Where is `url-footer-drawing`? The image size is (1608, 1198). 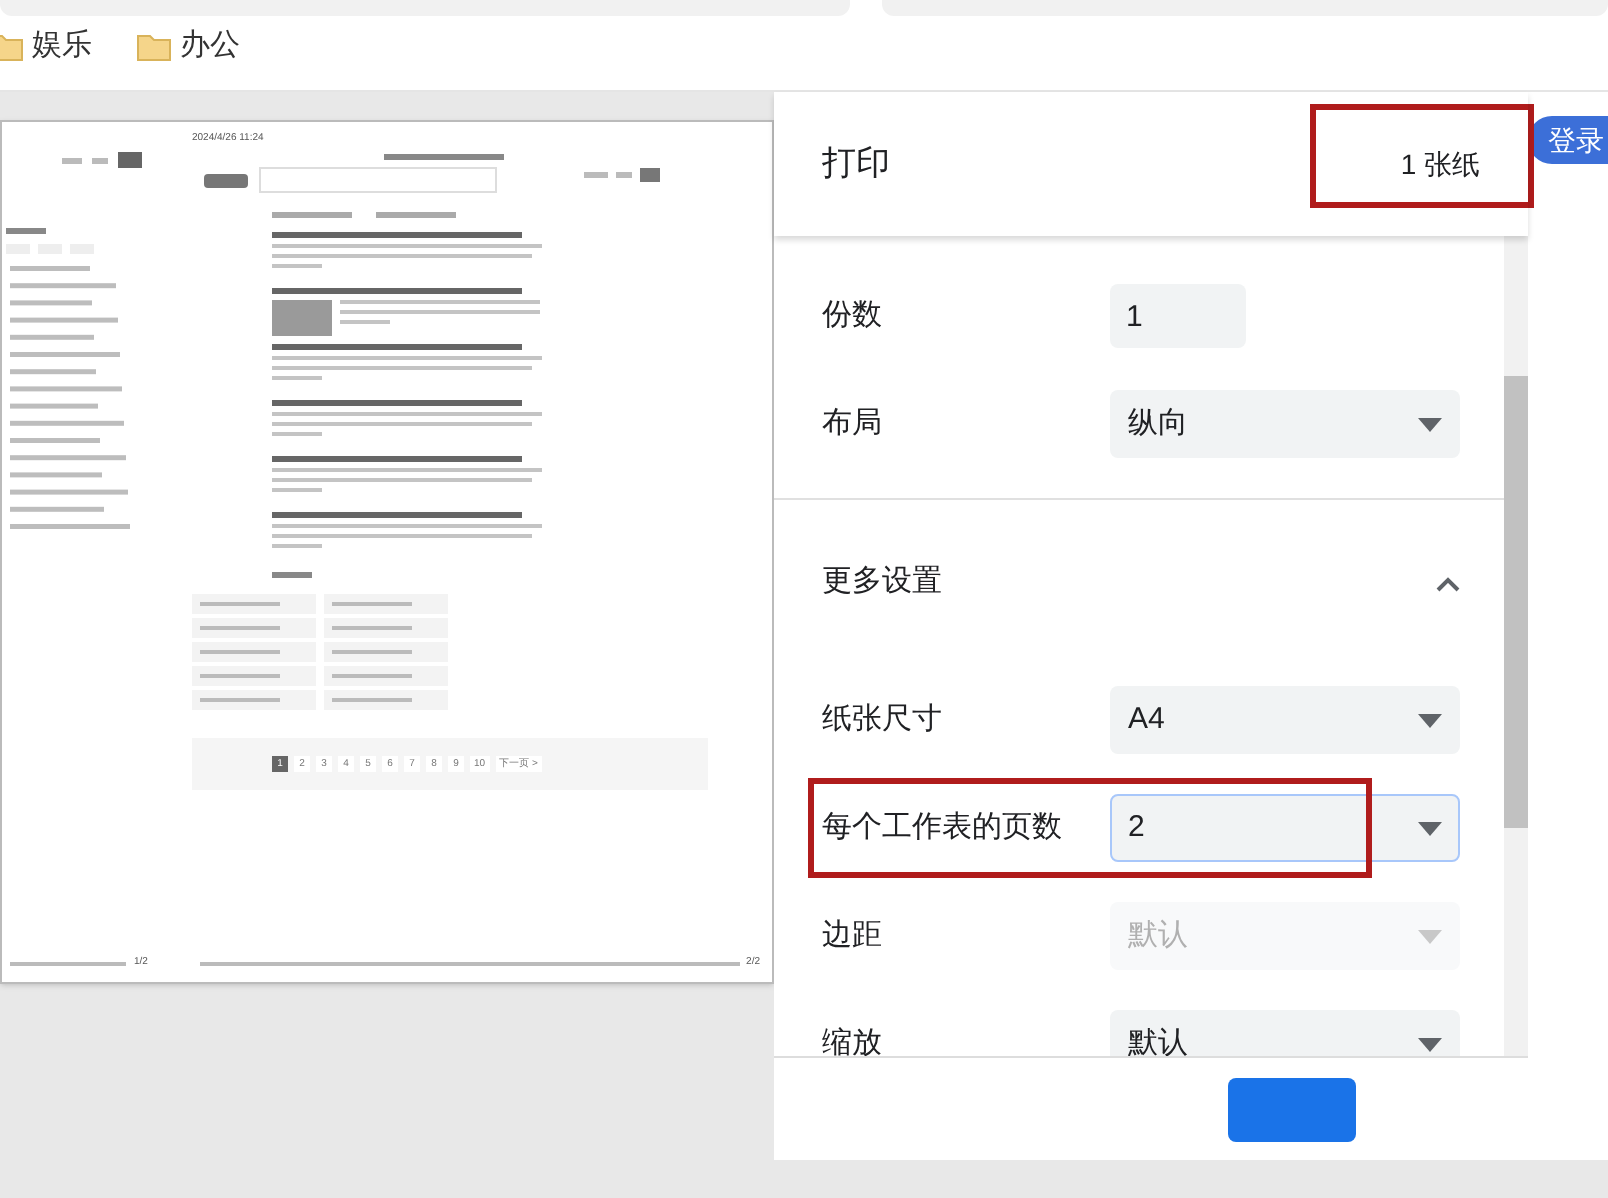 url-footer-drawing is located at coordinates (68, 964).